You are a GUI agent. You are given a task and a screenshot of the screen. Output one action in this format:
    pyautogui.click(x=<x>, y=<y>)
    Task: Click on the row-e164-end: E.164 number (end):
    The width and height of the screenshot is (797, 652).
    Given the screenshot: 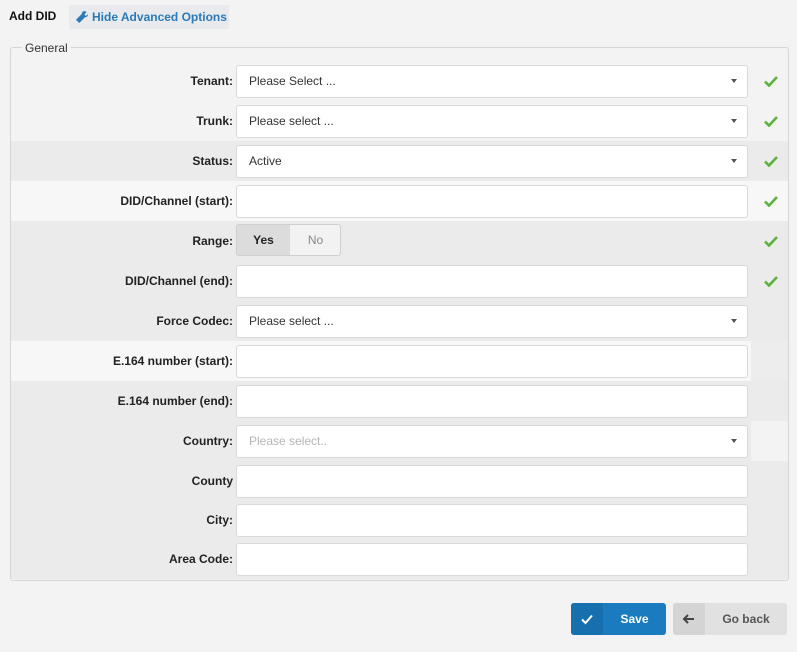 What is the action you would take?
    pyautogui.click(x=399, y=401)
    